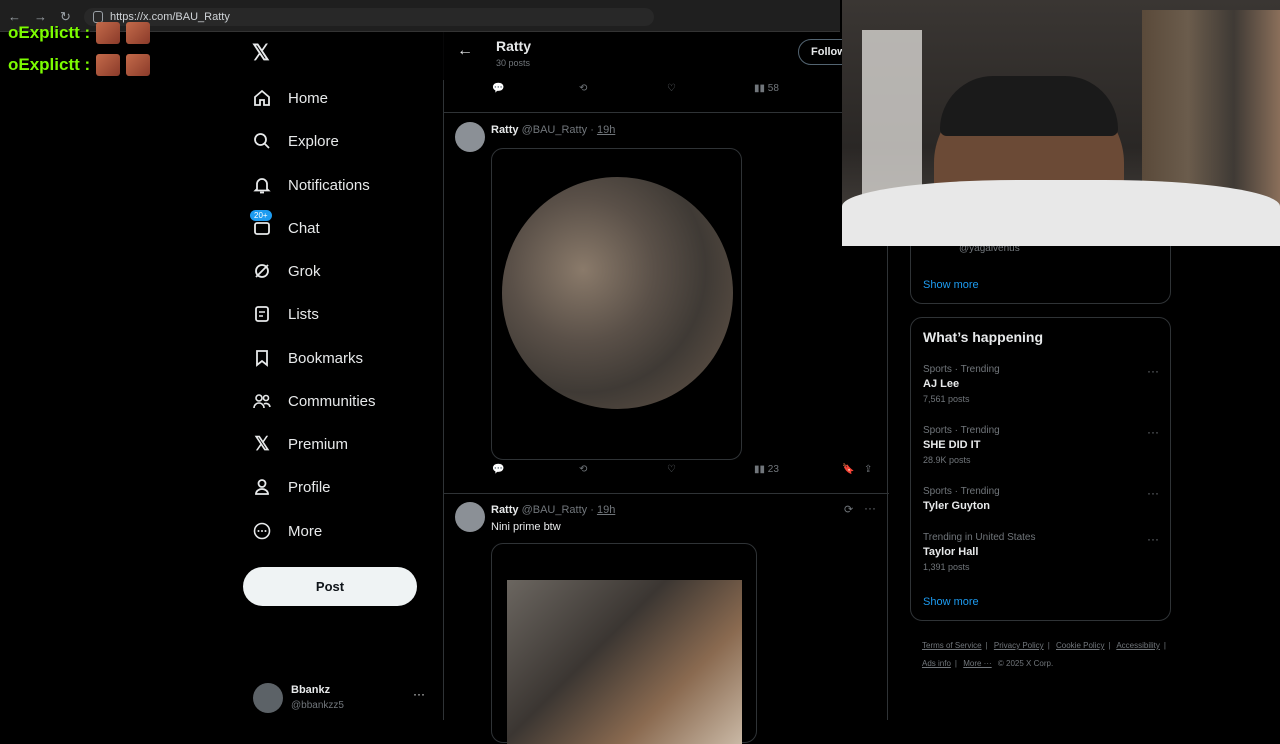  Describe the element at coordinates (1041, 384) in the screenshot. I see `trend-item: Sports · Trending AJ Lee 7,561 posts ···` at that location.